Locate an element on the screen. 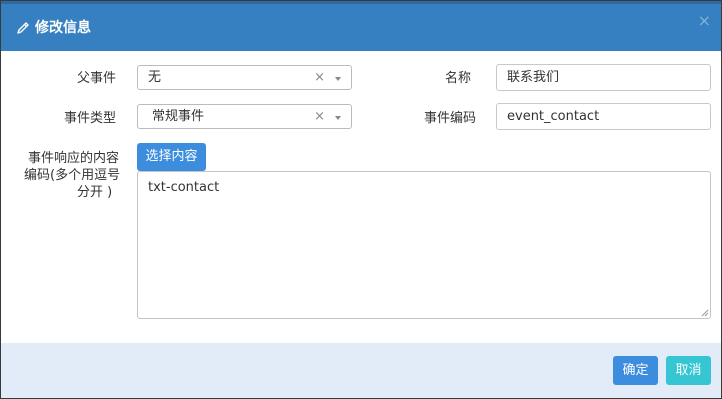 The image size is (722, 399). name-input: 联系我们 is located at coordinates (603, 77).